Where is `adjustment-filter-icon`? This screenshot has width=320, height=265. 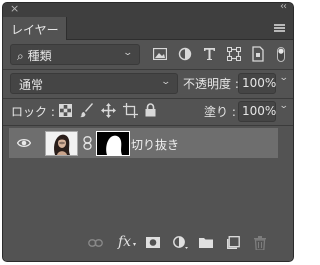
adjustment-filter-icon is located at coordinates (185, 54).